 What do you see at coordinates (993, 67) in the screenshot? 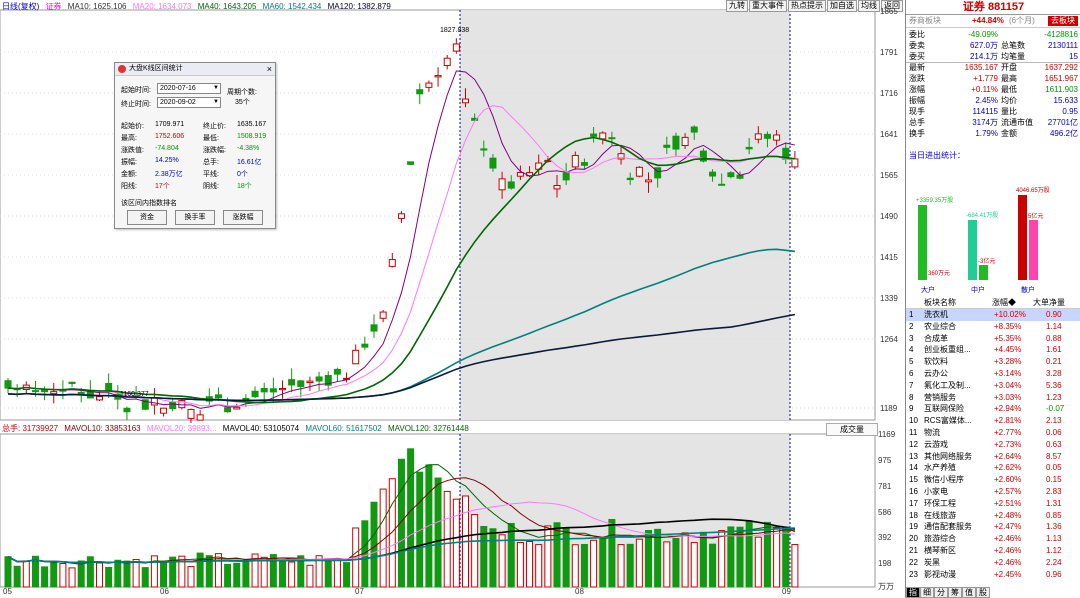
I see `quote-row: 最新 1635.167 开盘 1637.292` at bounding box center [993, 67].